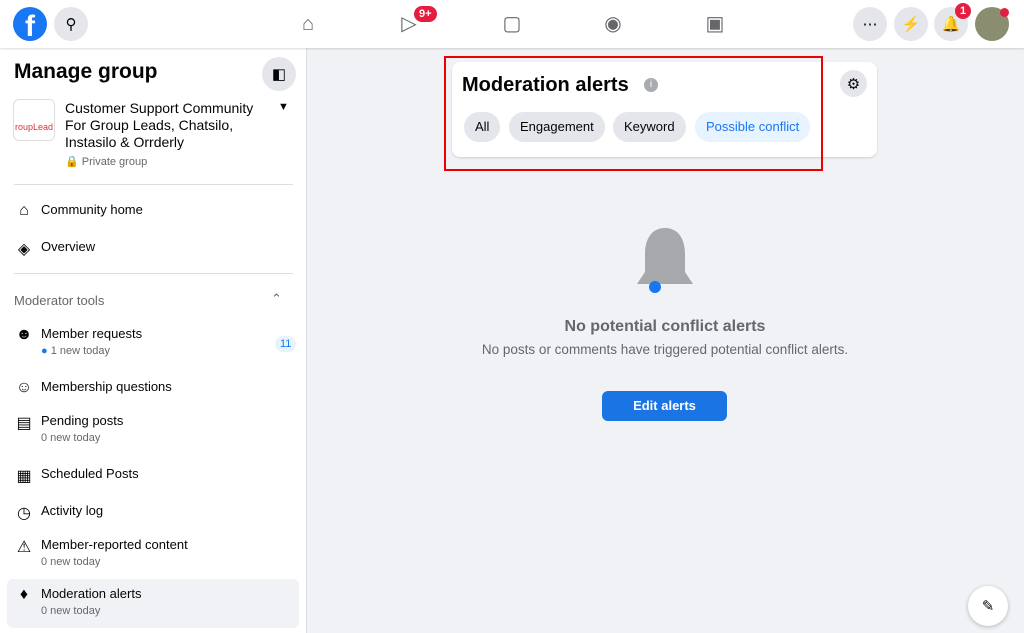  What do you see at coordinates (286, 344) in the screenshot?
I see `count-badge: 11` at bounding box center [286, 344].